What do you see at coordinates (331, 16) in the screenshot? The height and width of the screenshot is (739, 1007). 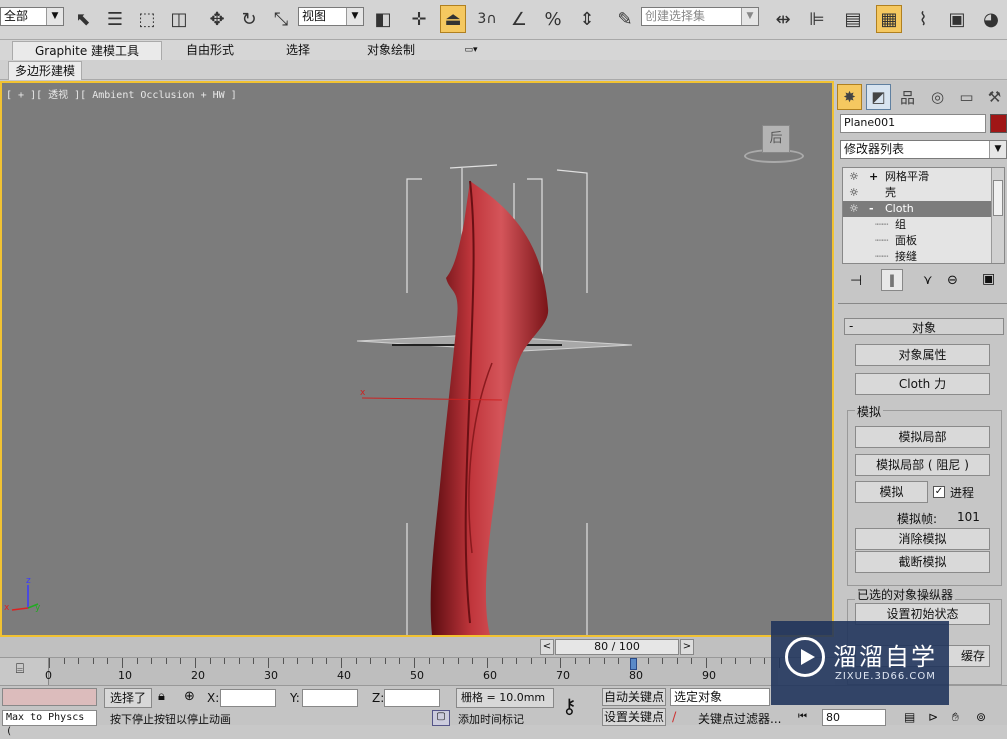 I see `ref-coord-dropdown: 视图 ▼` at bounding box center [331, 16].